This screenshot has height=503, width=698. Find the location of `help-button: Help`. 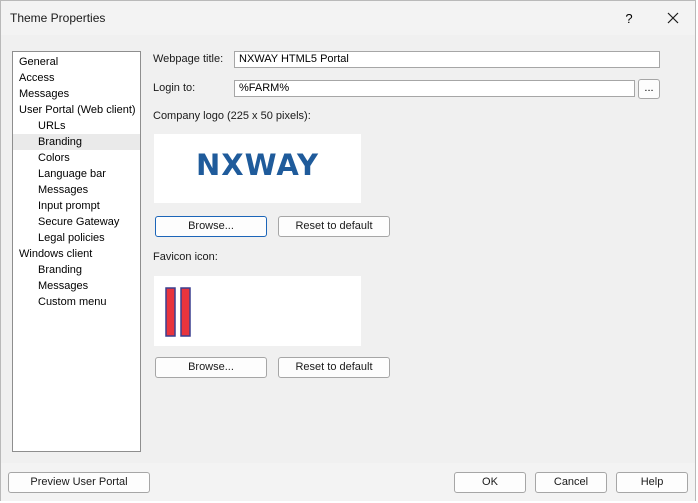

help-button: Help is located at coordinates (652, 482).